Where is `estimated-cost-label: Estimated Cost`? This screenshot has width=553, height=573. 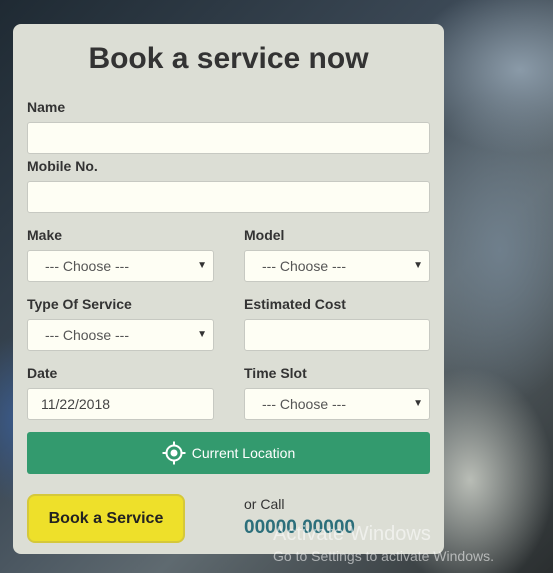 estimated-cost-label: Estimated Cost is located at coordinates (295, 304).